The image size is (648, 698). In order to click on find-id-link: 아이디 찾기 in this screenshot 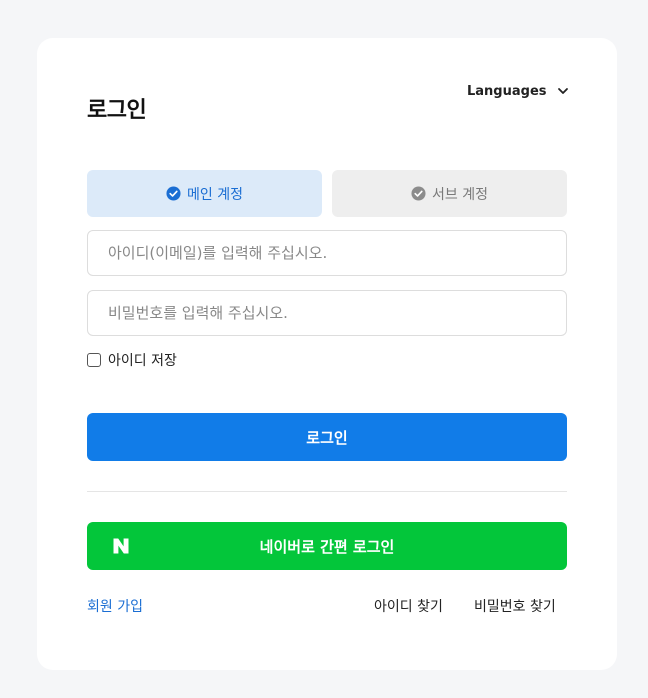, I will do `click(408, 606)`.